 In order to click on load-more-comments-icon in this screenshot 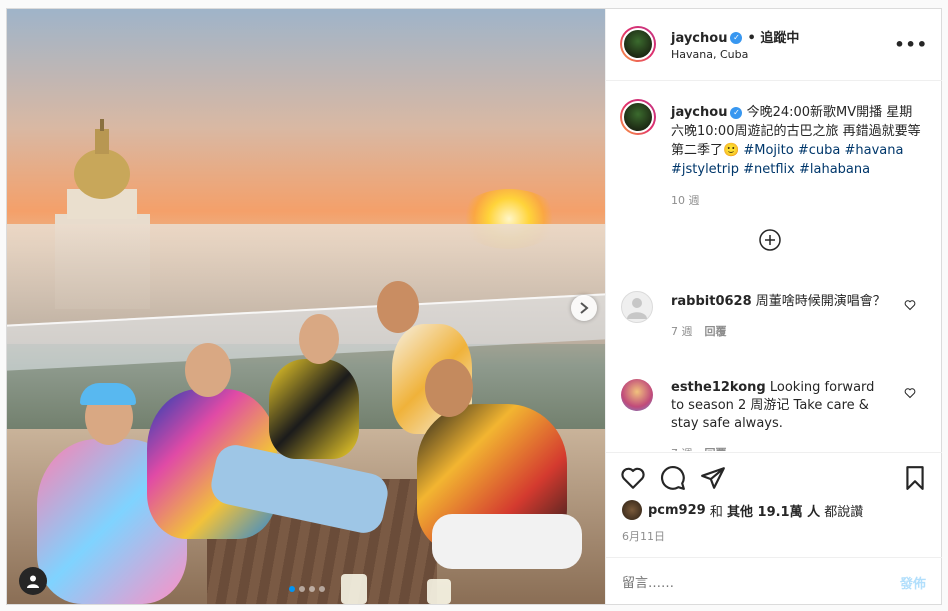, I will do `click(770, 240)`.